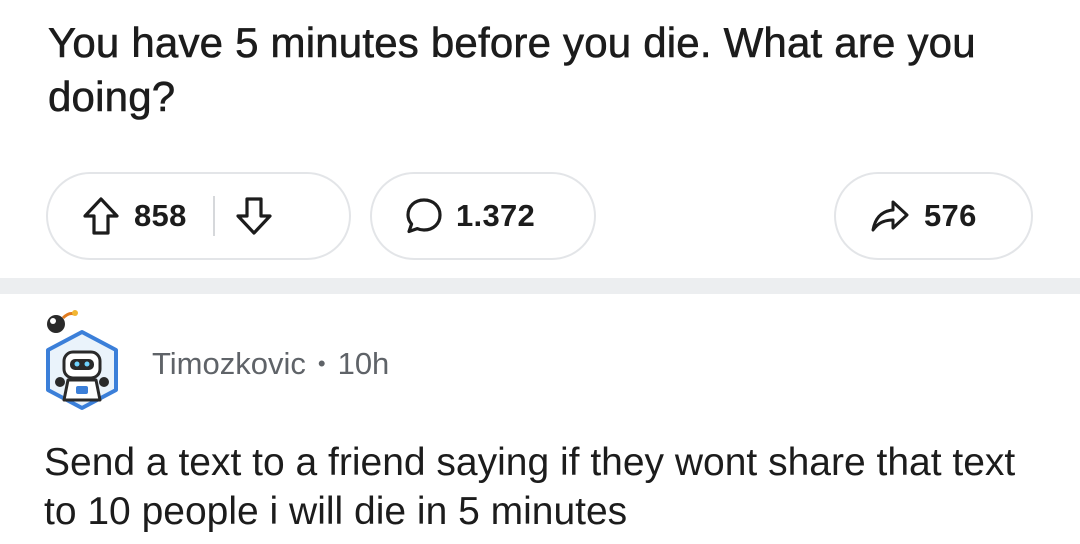 The image size is (1080, 544). I want to click on robot-avatar-icon, so click(82, 358).